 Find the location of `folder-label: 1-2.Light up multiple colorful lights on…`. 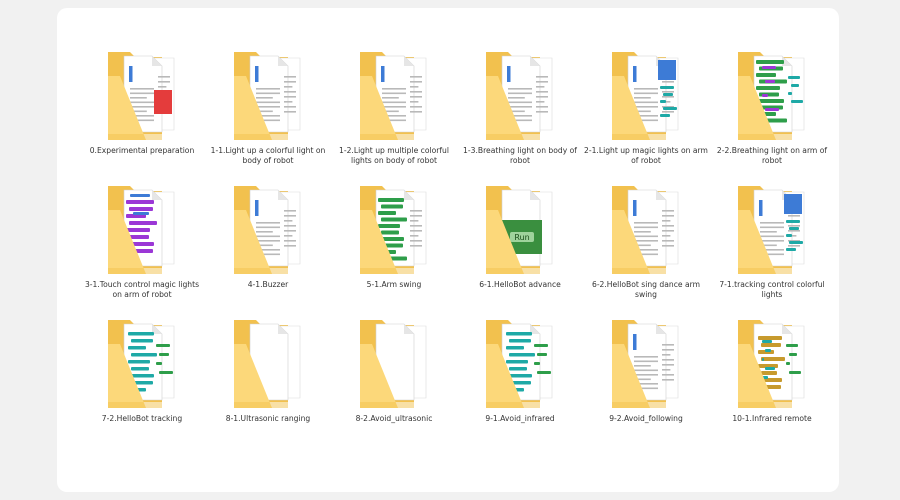

folder-label: 1-2.Light up multiple colorful lights on… is located at coordinates (394, 155).